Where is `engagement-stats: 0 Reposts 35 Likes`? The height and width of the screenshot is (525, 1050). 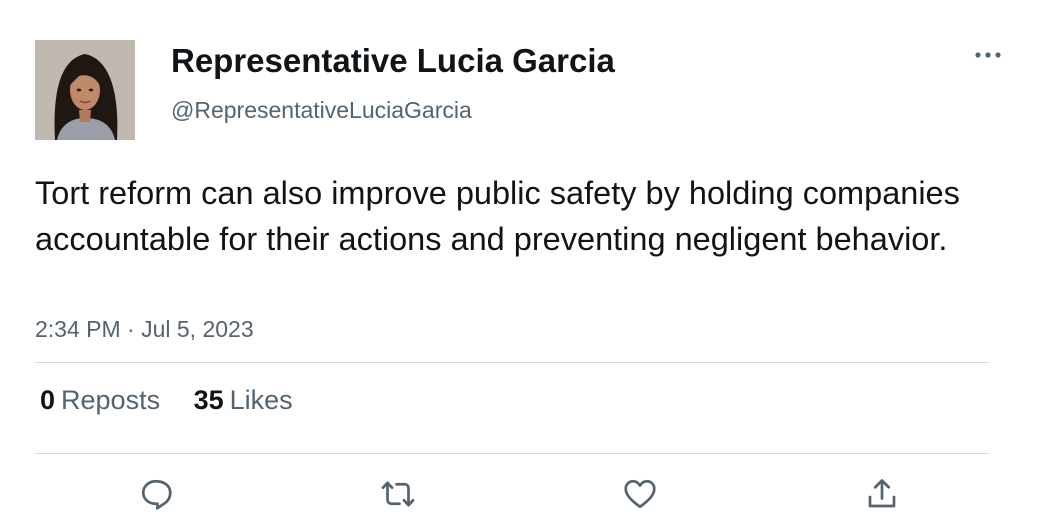 engagement-stats: 0 Reposts 35 Likes is located at coordinates (179, 400).